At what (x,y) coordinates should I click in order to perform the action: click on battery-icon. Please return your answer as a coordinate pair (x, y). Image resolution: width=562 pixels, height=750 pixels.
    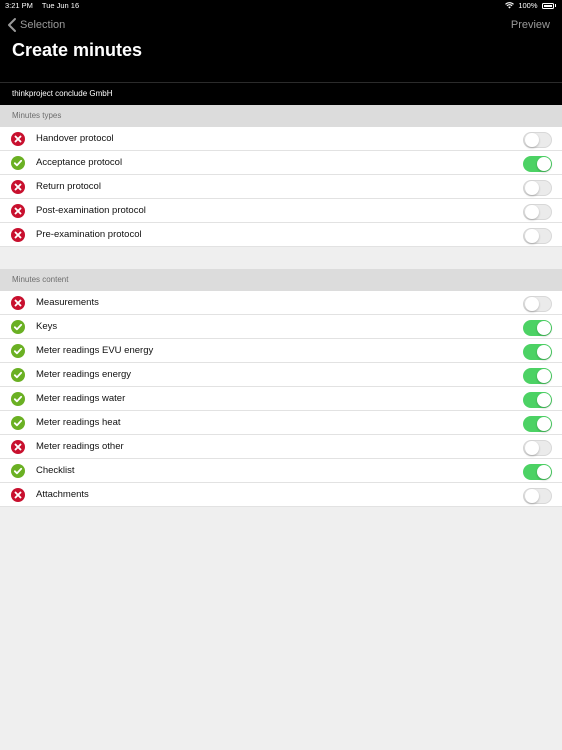
    Looking at the image, I should click on (547, 5).